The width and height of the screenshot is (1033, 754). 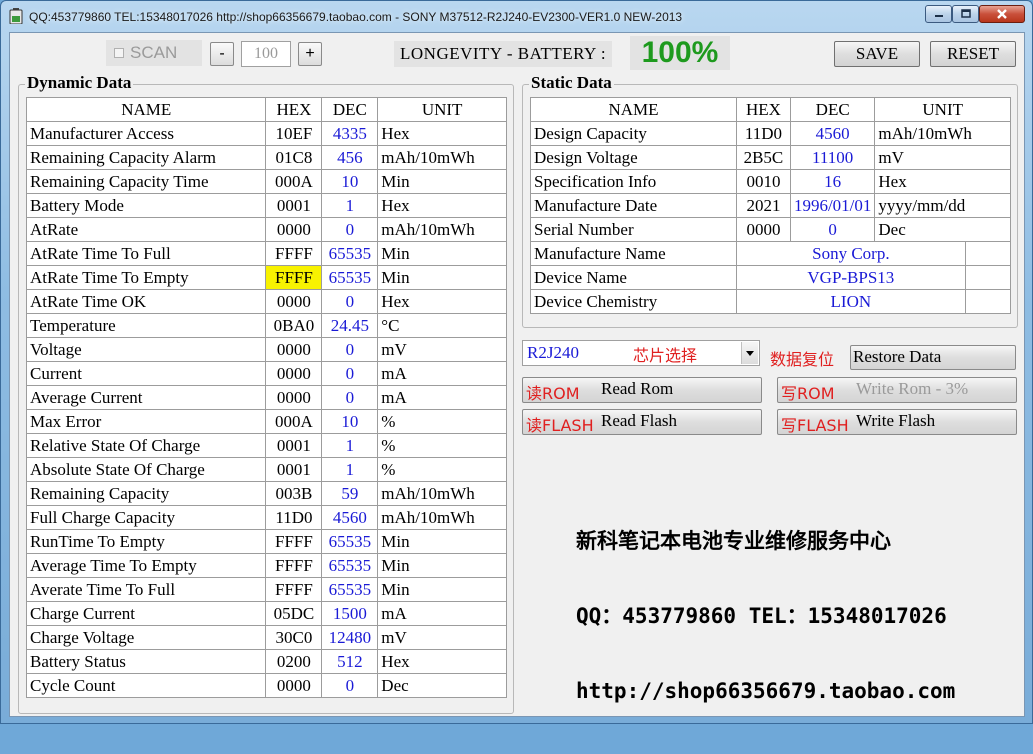 I want to click on increment-button: +, so click(x=310, y=54).